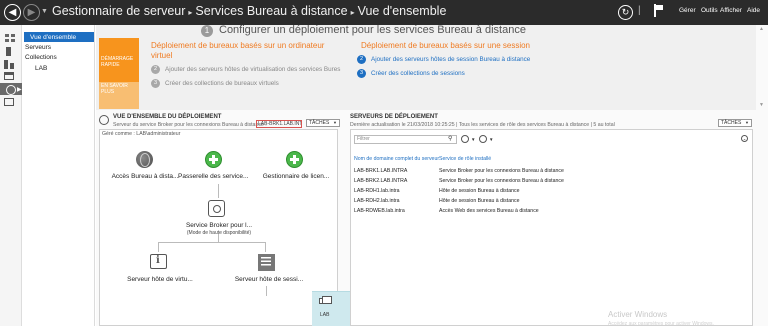 The width and height of the screenshot is (768, 327). I want to click on collection-label: LAB, so click(325, 315).